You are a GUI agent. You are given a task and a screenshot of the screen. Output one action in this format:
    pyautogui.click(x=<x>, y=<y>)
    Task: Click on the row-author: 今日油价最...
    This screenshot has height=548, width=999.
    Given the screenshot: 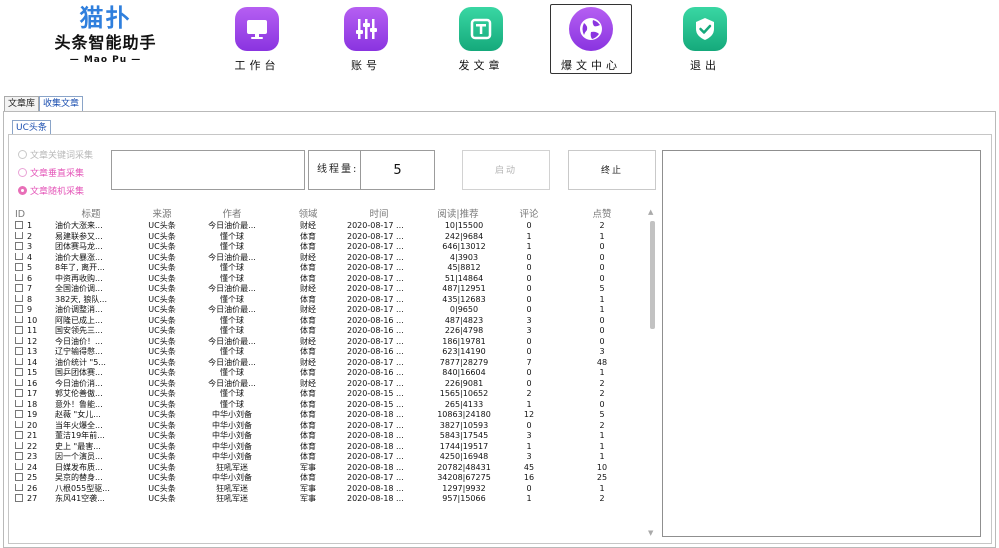 What is the action you would take?
    pyautogui.click(x=232, y=225)
    